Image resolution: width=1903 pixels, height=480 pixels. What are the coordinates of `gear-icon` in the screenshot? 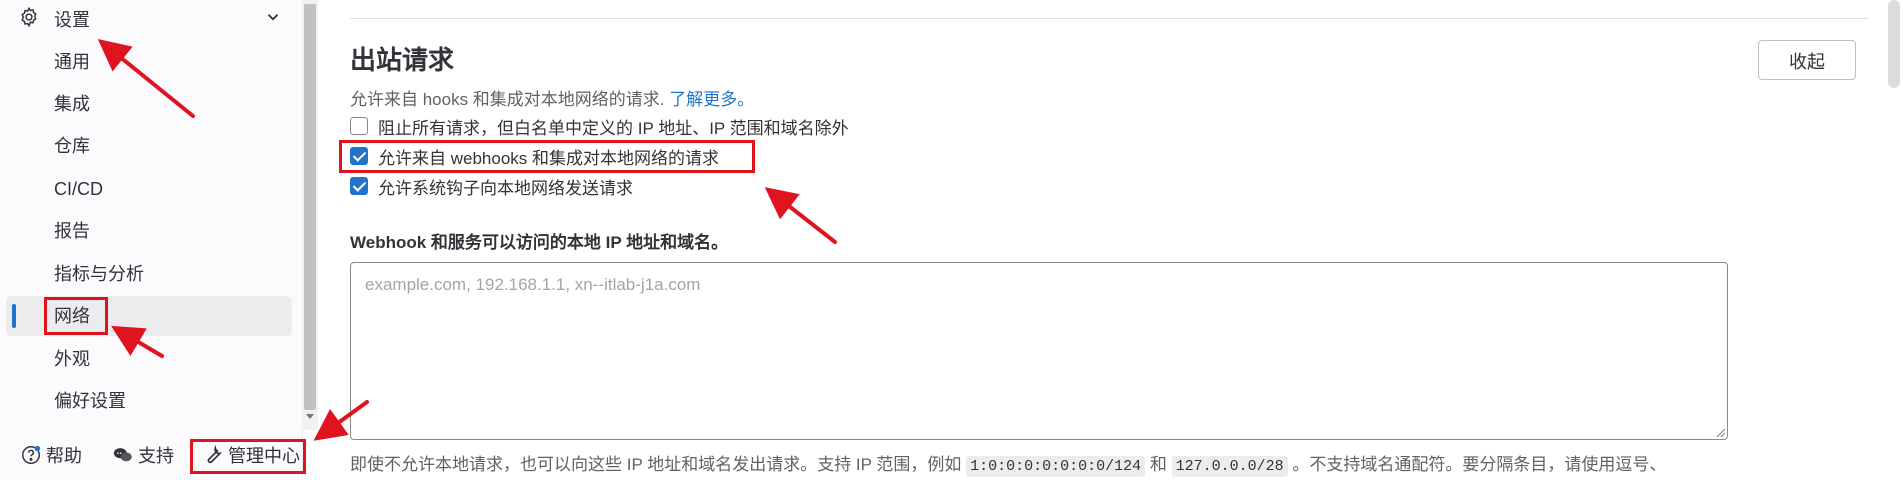 It's located at (29, 17).